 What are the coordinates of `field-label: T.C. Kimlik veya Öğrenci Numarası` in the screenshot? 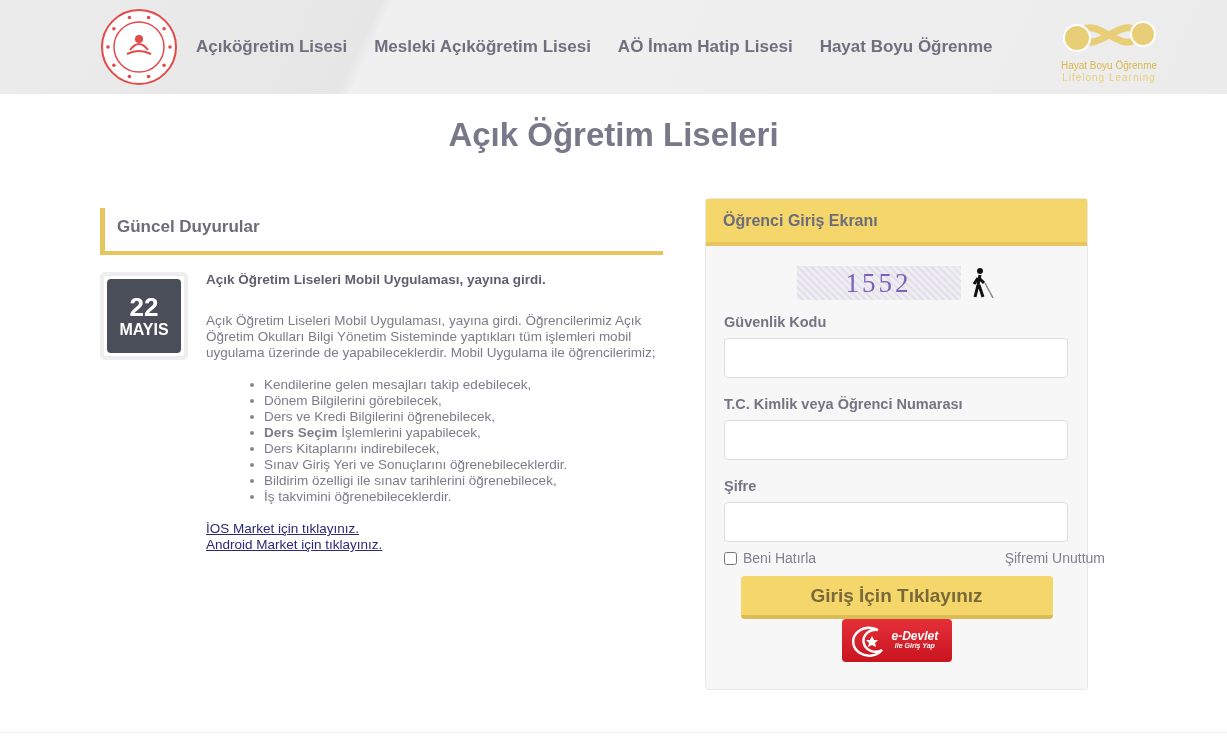 It's located at (844, 404).